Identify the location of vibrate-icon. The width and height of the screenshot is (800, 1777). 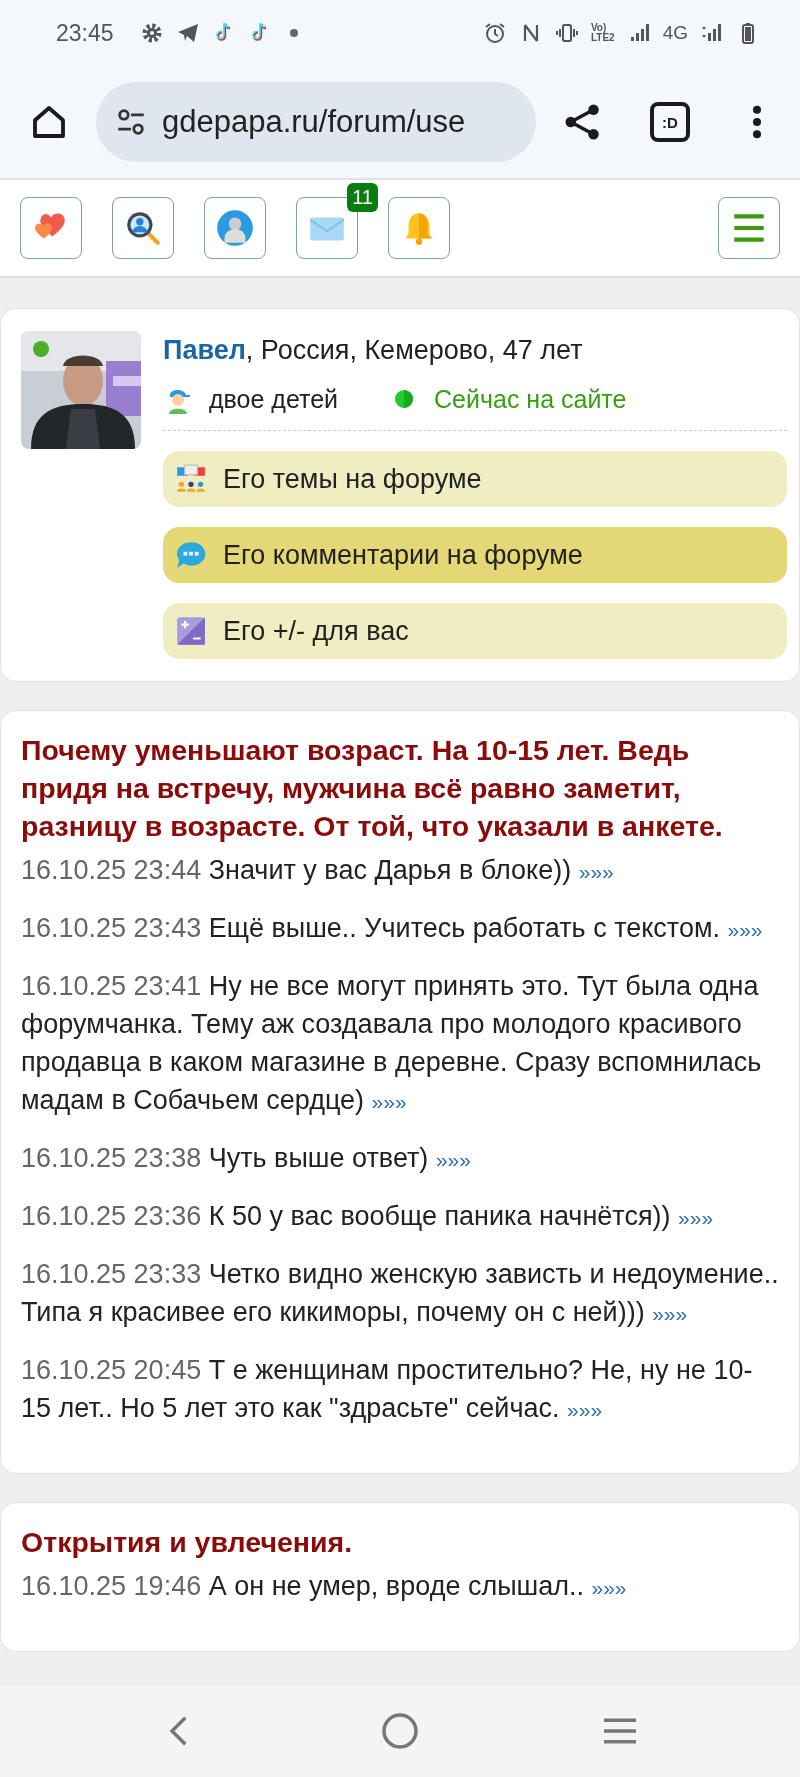
(566, 33).